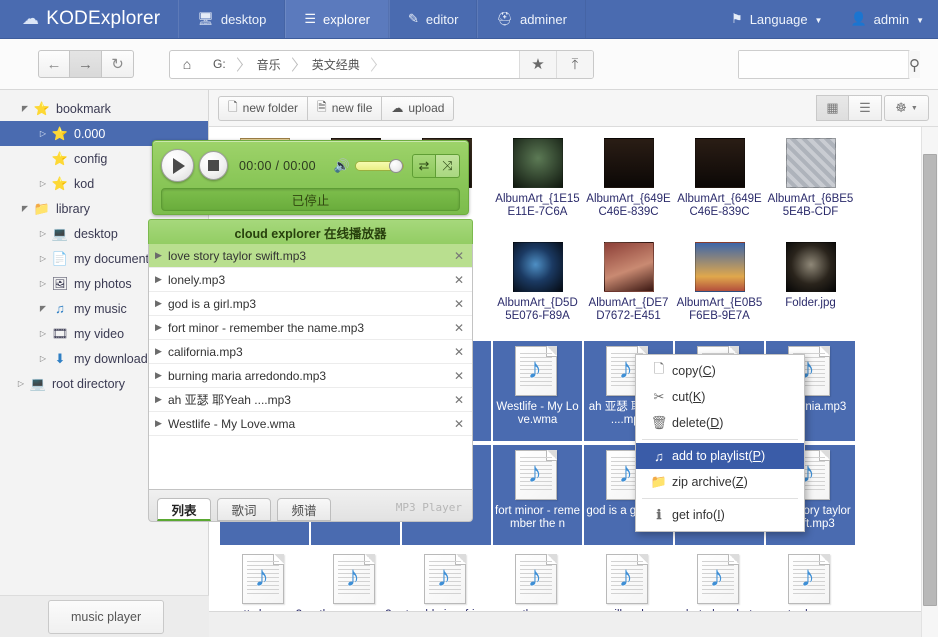  Describe the element at coordinates (342, 64) in the screenshot. I see `breadcrumb-item-2: 英文经典` at that location.